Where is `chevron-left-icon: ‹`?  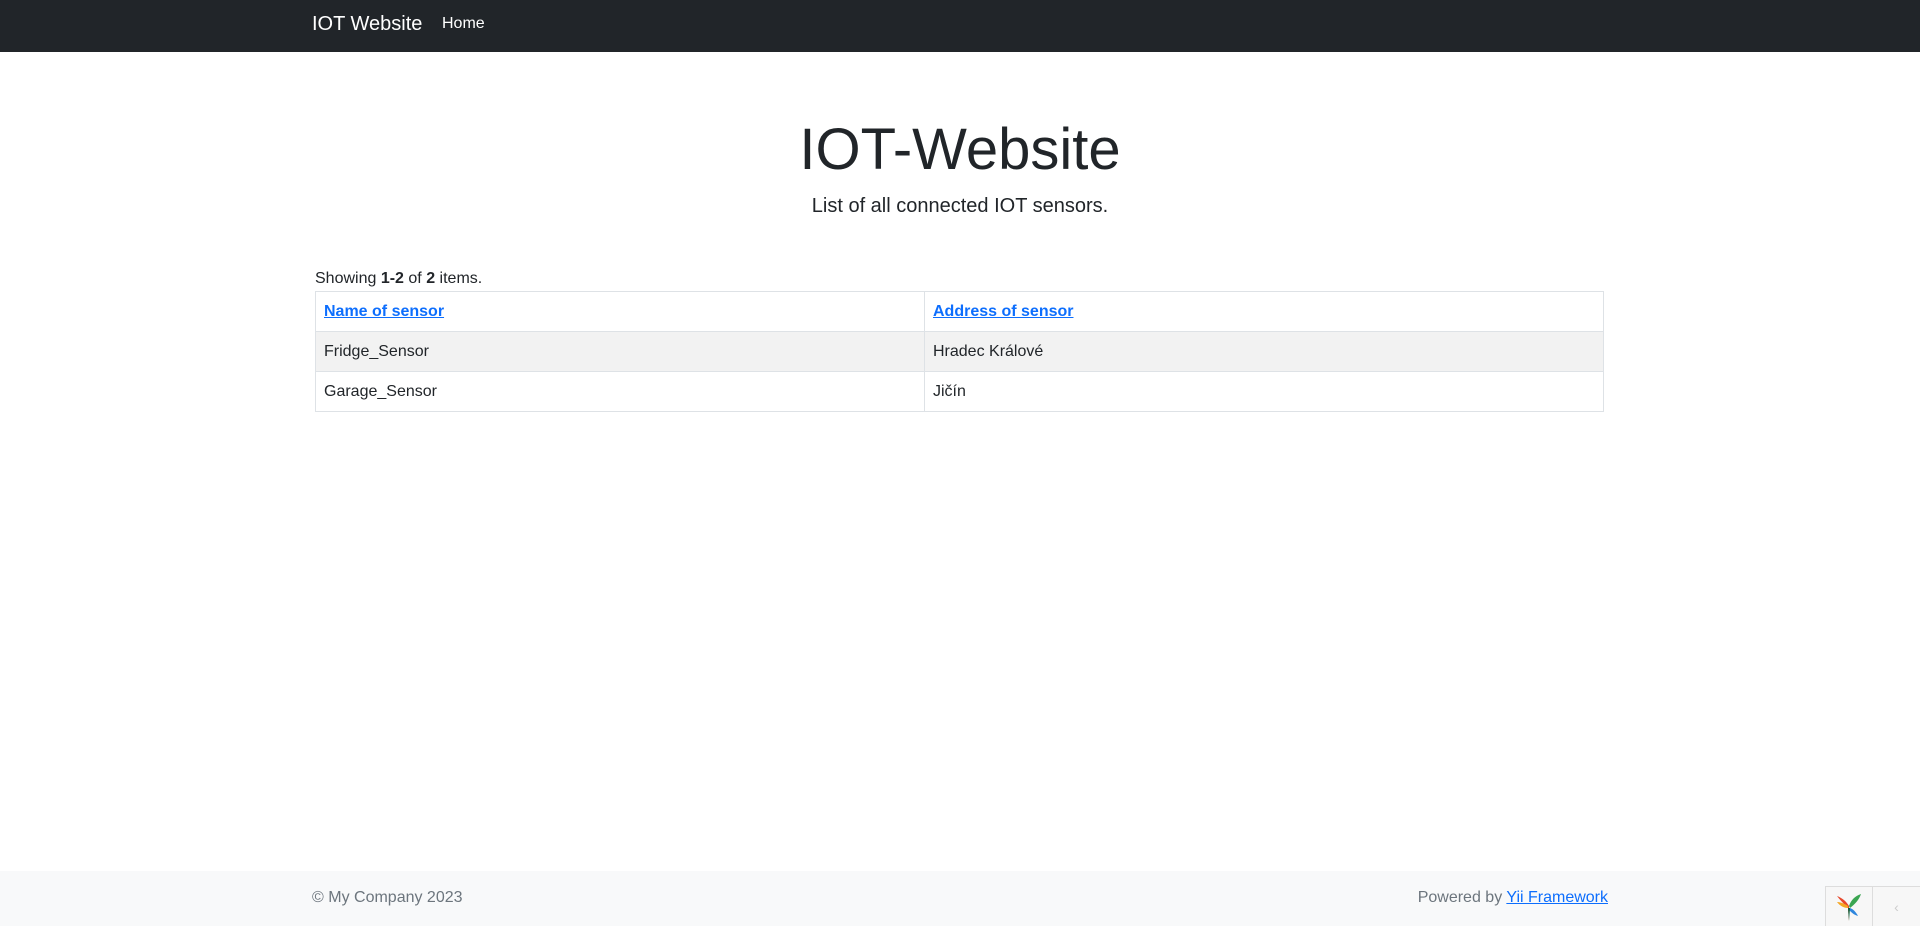
chevron-left-icon: ‹ is located at coordinates (1896, 906).